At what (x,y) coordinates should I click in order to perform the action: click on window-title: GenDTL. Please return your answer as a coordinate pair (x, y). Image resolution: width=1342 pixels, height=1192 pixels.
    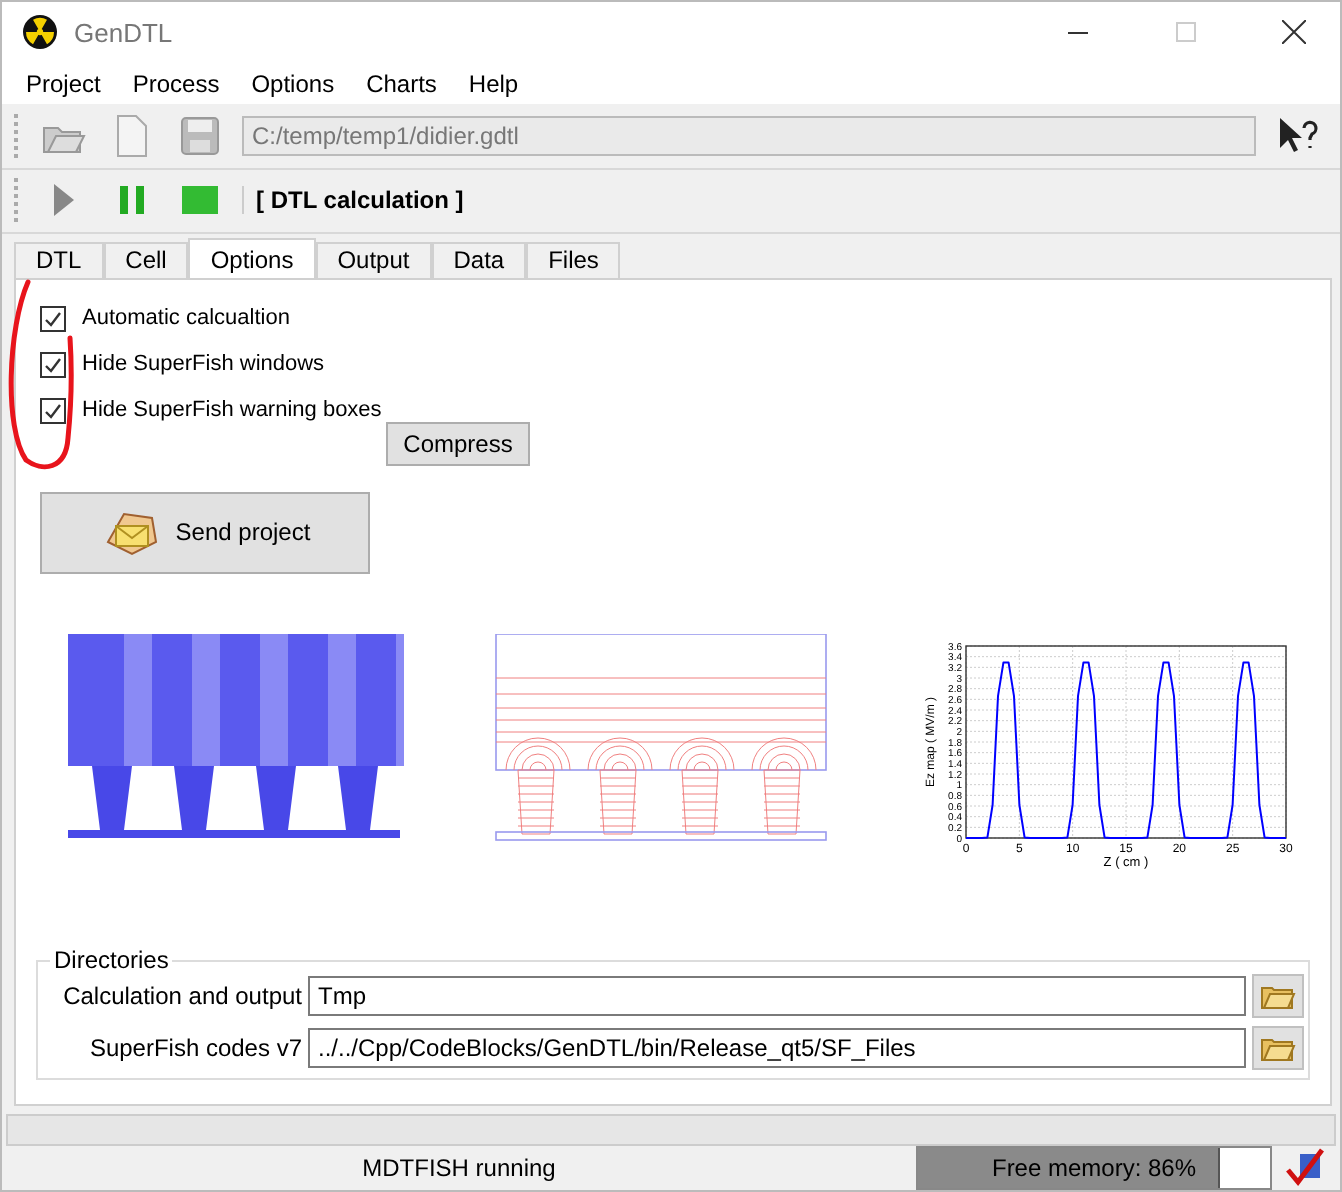
    Looking at the image, I should click on (124, 32).